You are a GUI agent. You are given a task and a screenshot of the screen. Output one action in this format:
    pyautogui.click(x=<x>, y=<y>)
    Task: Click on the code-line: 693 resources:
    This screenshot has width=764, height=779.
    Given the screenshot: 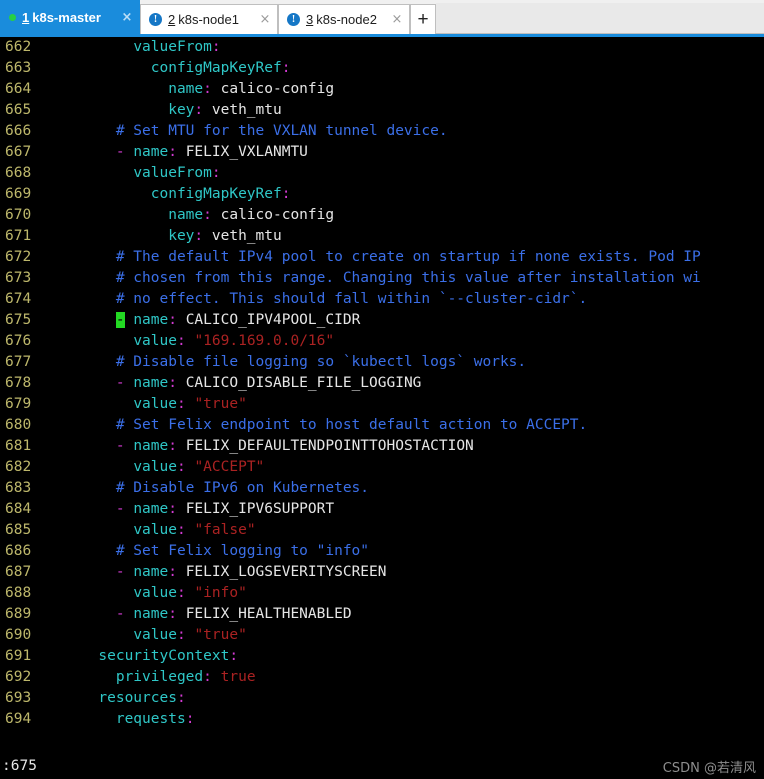 What is the action you would take?
    pyautogui.click(x=382, y=698)
    